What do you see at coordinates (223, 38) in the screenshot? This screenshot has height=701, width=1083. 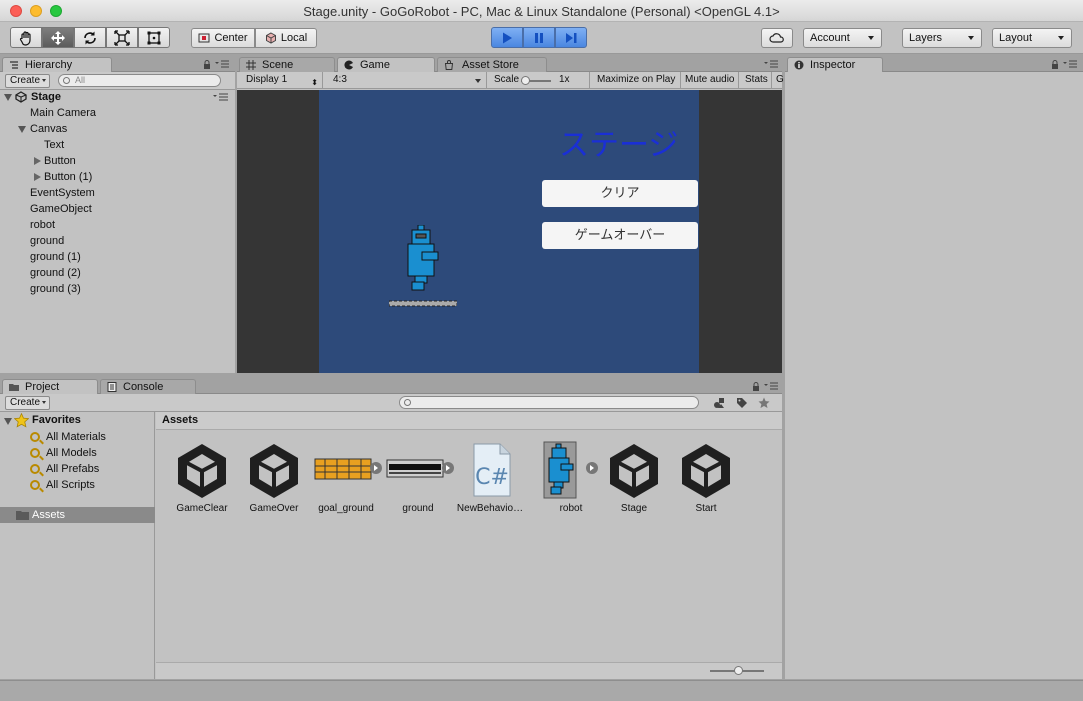 I see `pivot-center-button: Center` at bounding box center [223, 38].